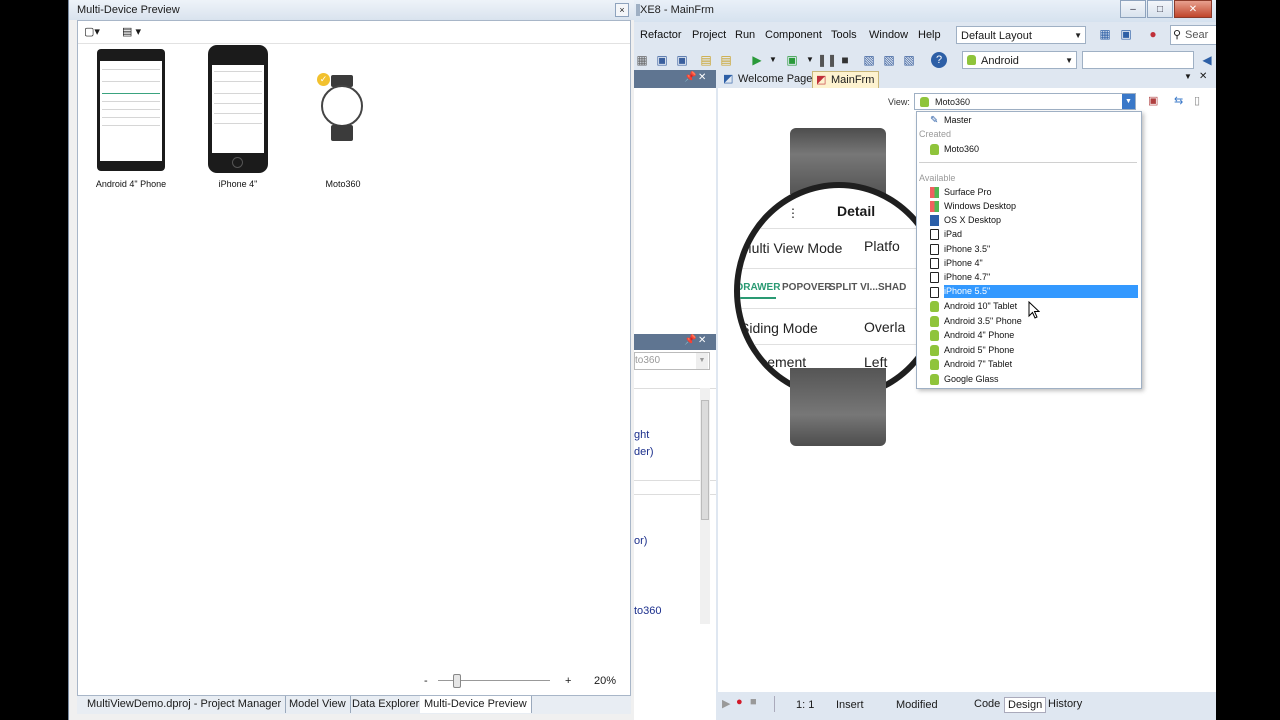  What do you see at coordinates (979, 335) in the screenshot?
I see `dropdown-item-android-4-phone: Android 4" Phone` at bounding box center [979, 335].